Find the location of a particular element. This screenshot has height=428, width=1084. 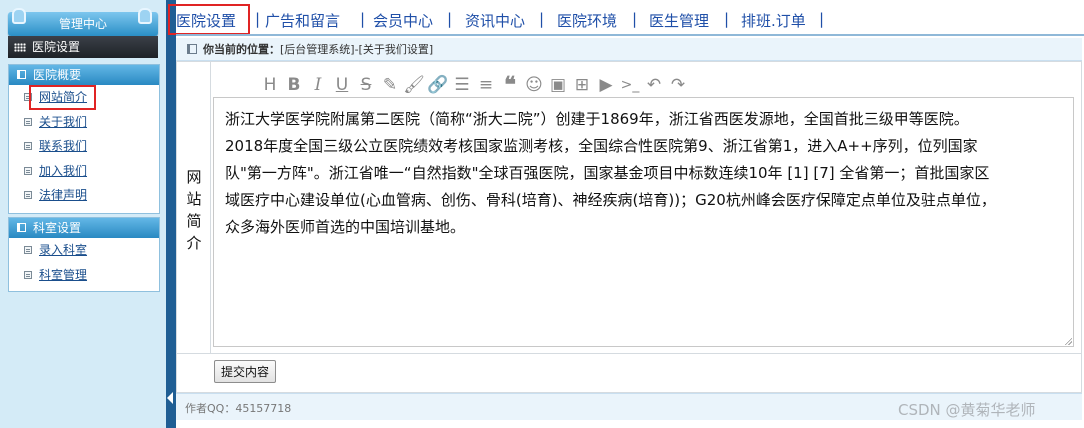

italic-icon: I is located at coordinates (318, 85).